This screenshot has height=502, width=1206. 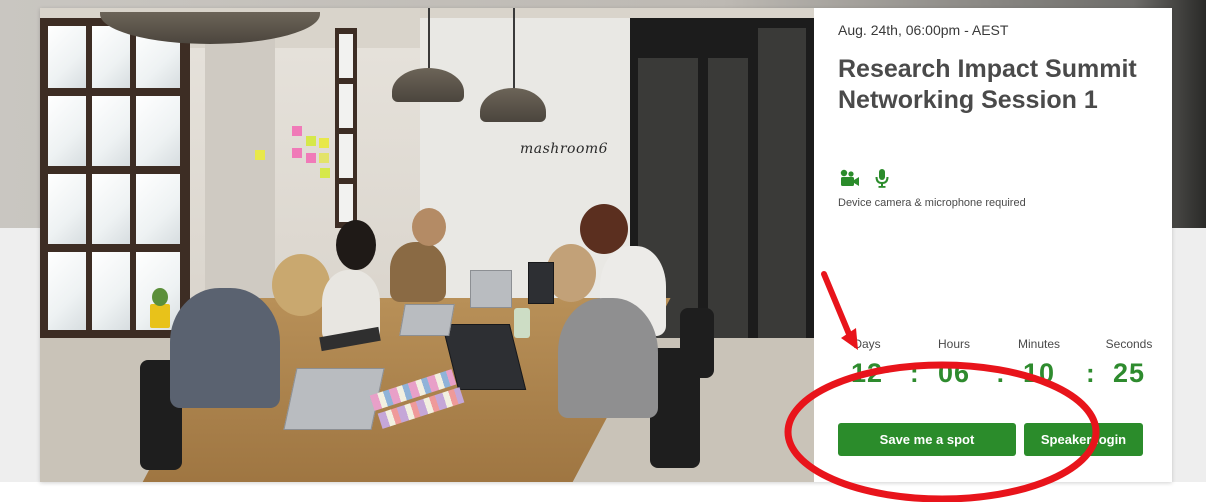 What do you see at coordinates (932, 203) in the screenshot?
I see `requirements-text: Device camera & microphone required` at bounding box center [932, 203].